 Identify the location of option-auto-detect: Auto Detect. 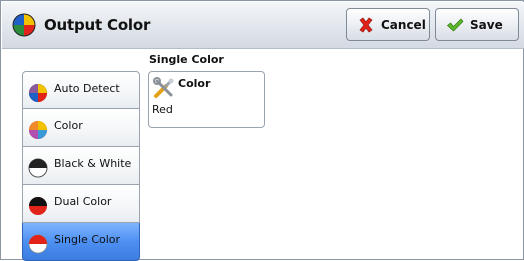
(81, 90).